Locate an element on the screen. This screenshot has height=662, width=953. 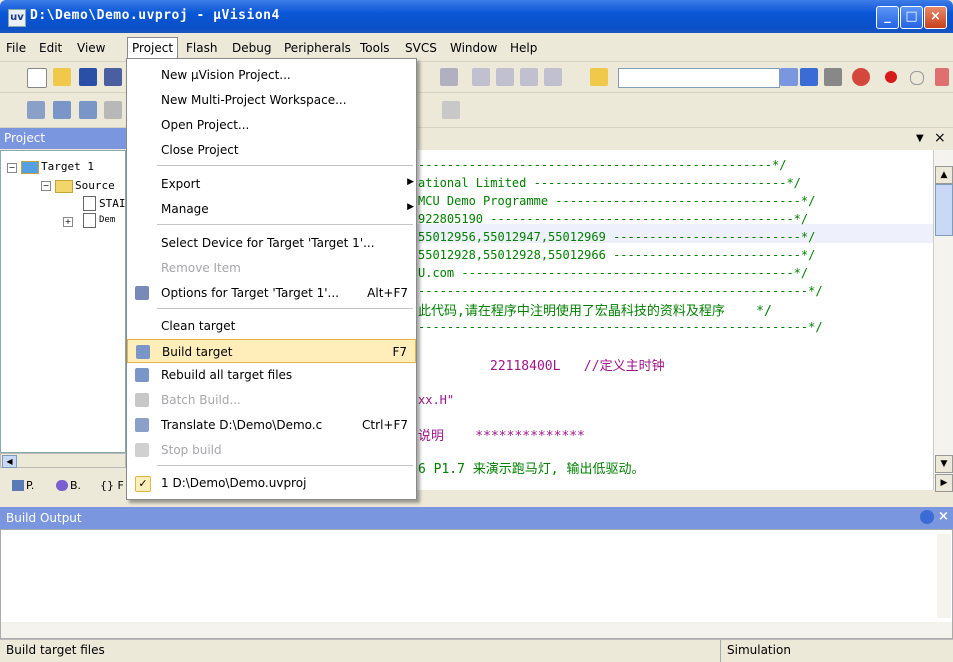
code-line: 6 P1.7 来演示跑马灯, 输出低驱动。 is located at coordinates (531, 469).